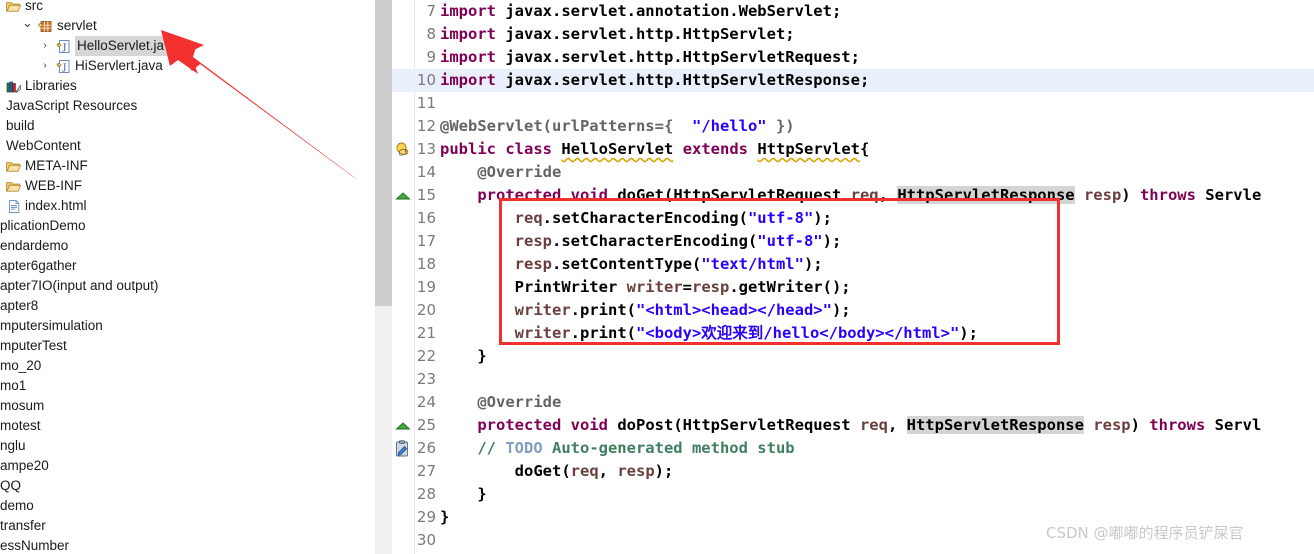 The width and height of the screenshot is (1314, 554). I want to click on tree-item-meta-inf: META-INF, so click(187, 166).